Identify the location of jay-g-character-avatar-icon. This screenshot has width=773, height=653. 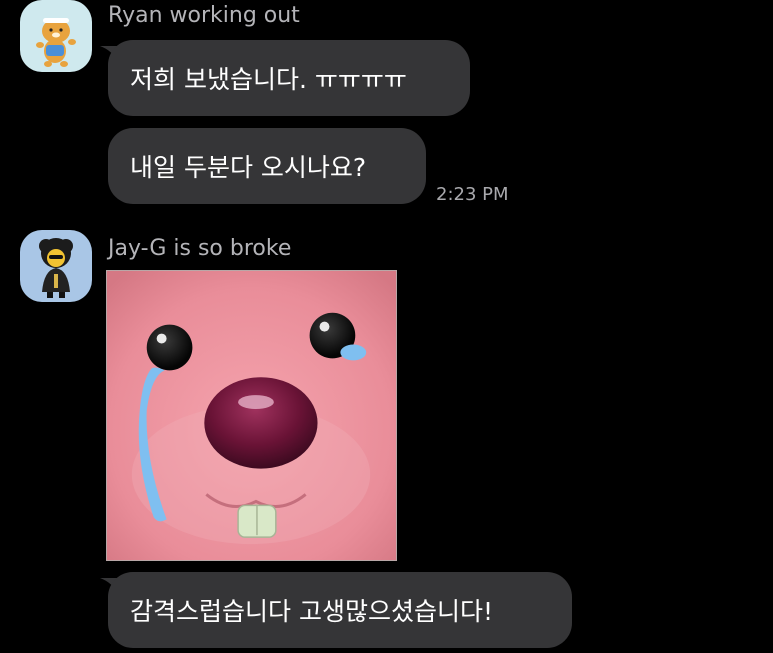
(56, 266).